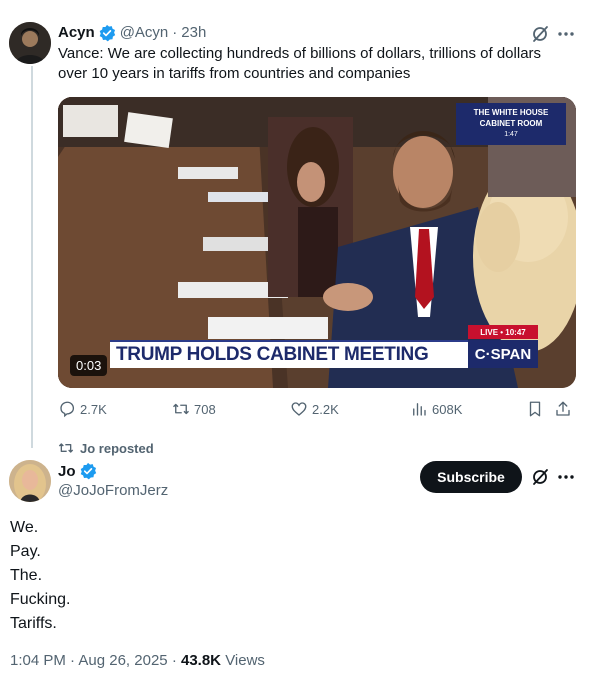 The height and width of the screenshot is (679, 594). What do you see at coordinates (201, 660) in the screenshot?
I see `views-count: 43.8K` at bounding box center [201, 660].